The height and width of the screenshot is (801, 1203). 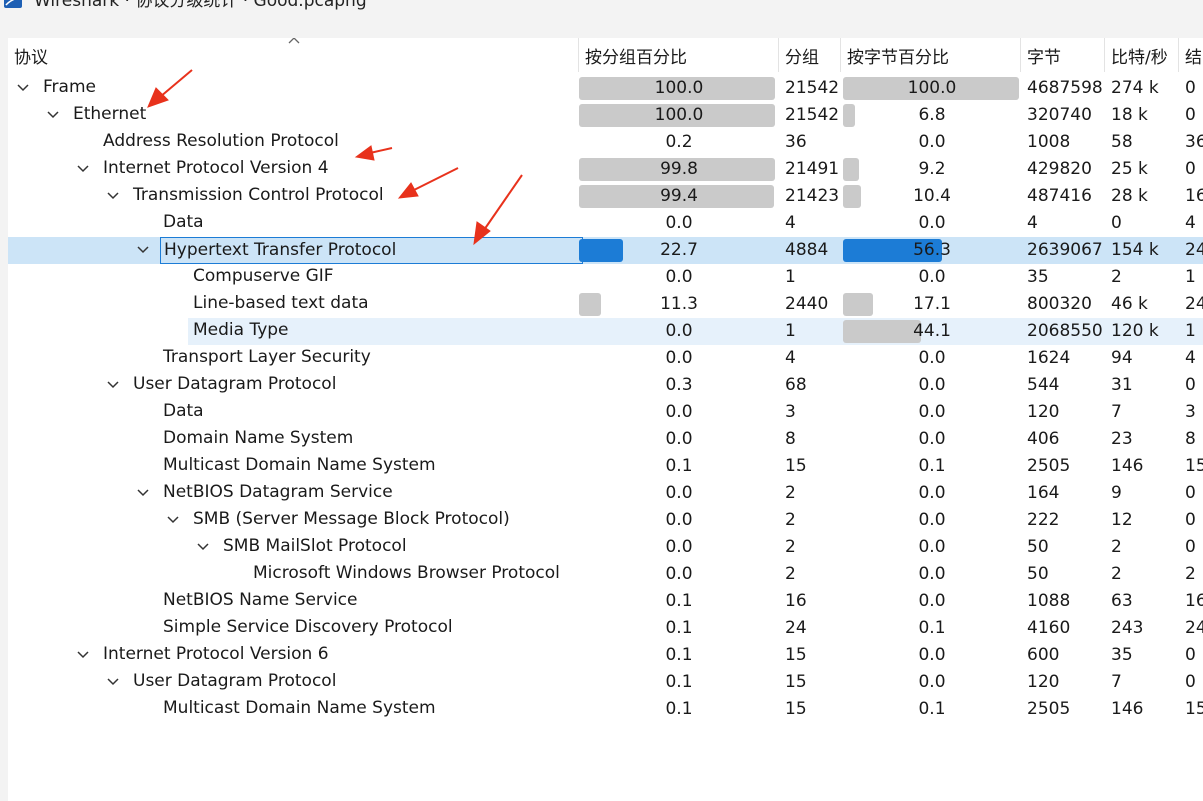 I want to click on column-label-percent-bytes: 按字节百分比, so click(x=898, y=58).